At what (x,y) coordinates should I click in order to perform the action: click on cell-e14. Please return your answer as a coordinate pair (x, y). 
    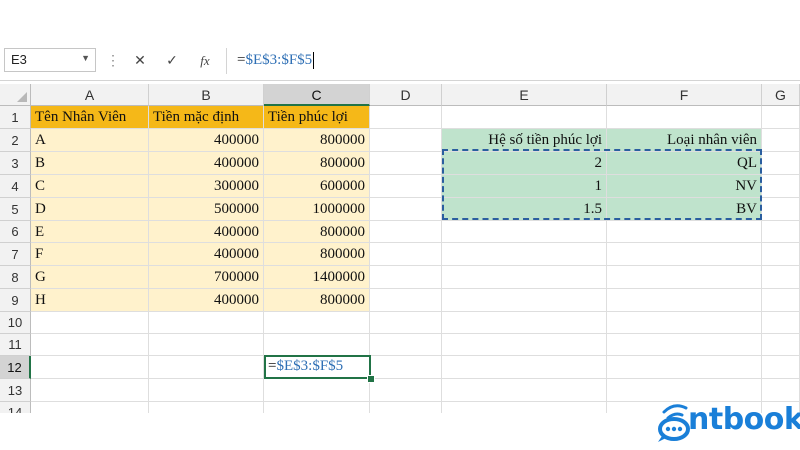
    Looking at the image, I should click on (524, 407).